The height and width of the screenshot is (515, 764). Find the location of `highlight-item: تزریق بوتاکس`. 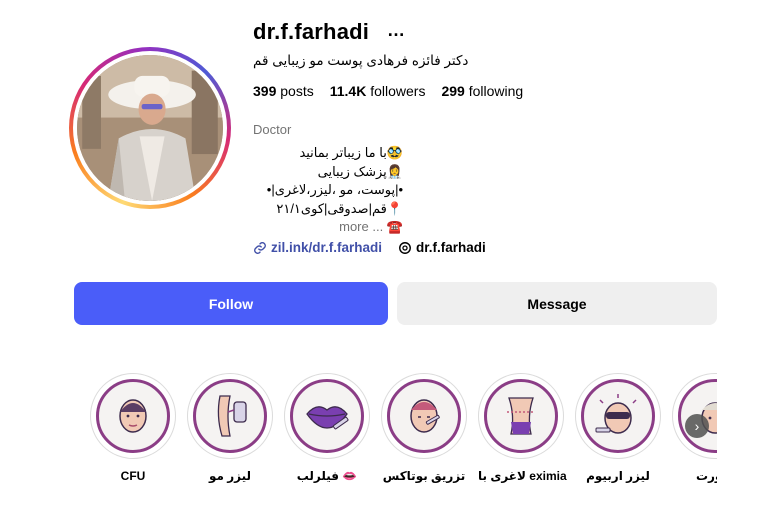

highlight-item: تزریق بوتاکس is located at coordinates (424, 428).